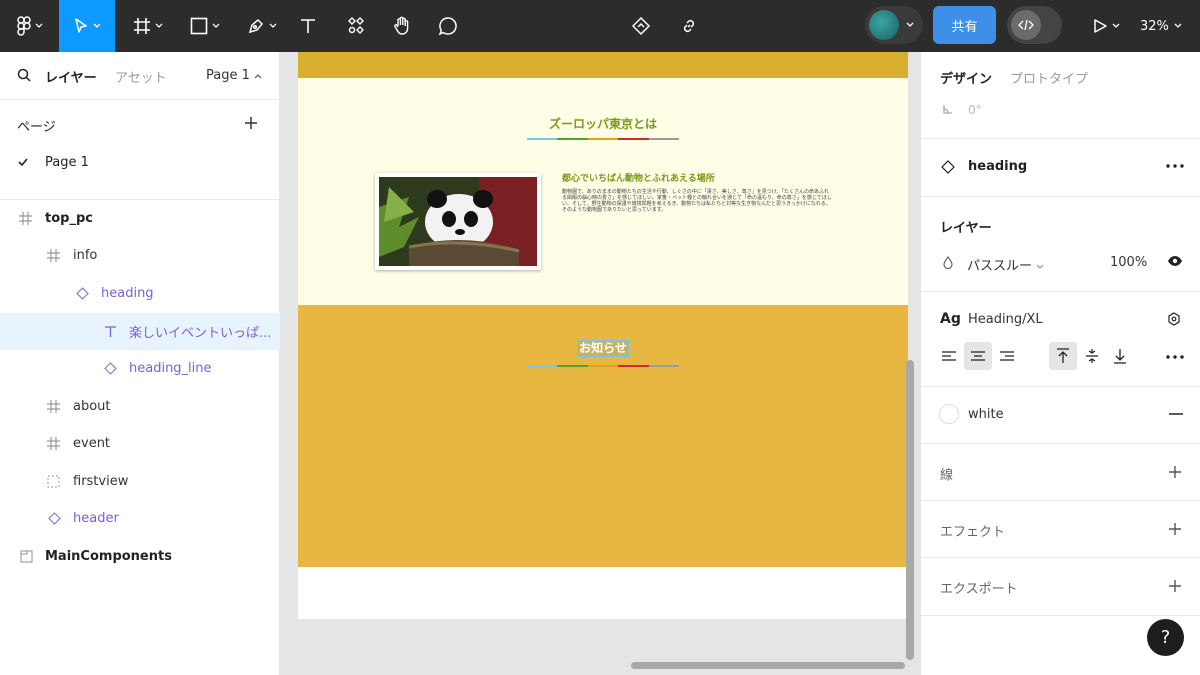 This screenshot has width=1200, height=675. Describe the element at coordinates (228, 75) in the screenshot. I see `page-selector-label: Page 1` at that location.